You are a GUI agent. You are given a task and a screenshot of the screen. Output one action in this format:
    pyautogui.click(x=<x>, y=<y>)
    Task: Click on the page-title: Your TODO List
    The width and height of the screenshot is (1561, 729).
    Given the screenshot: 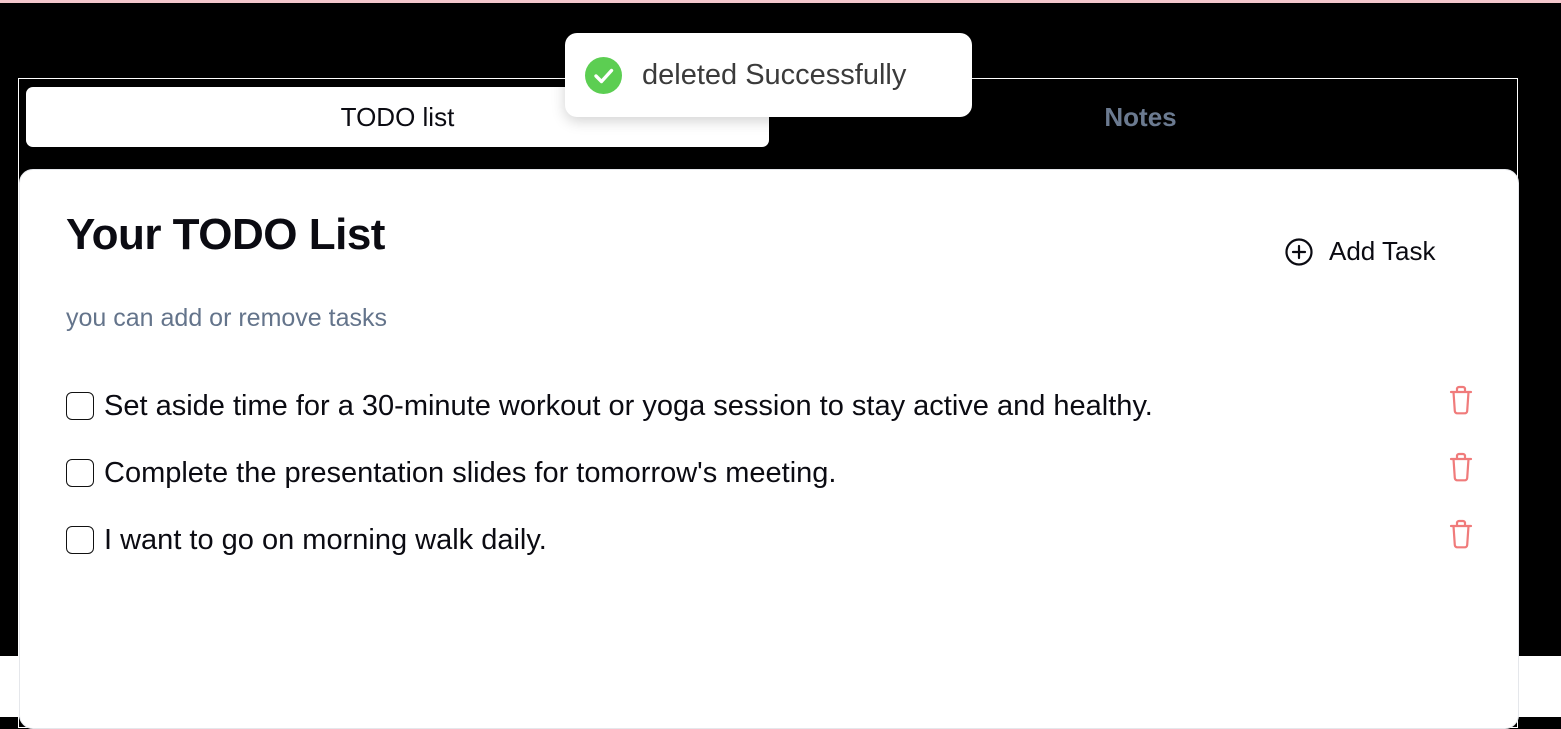 What is the action you would take?
    pyautogui.click(x=225, y=234)
    